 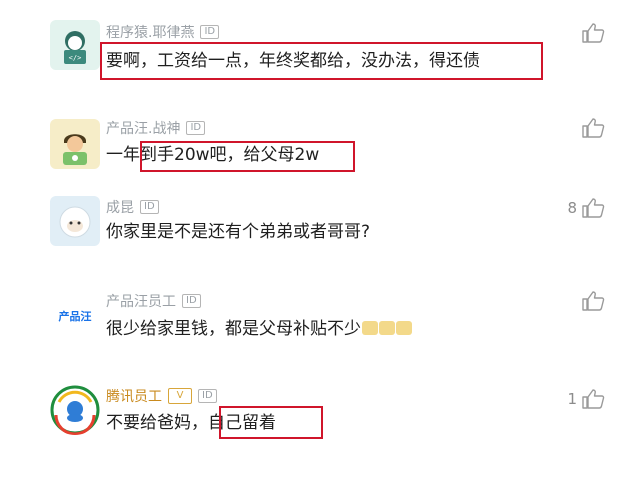 I want to click on comment-text: 很少给家里钱，都是父母补贴不少, so click(x=259, y=329).